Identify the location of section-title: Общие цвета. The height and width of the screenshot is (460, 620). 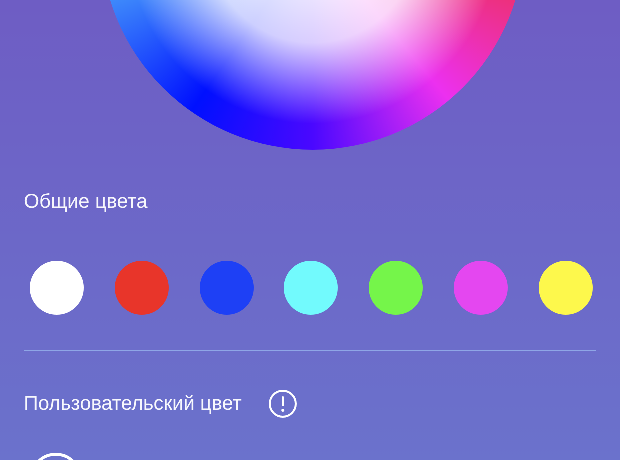
(86, 202).